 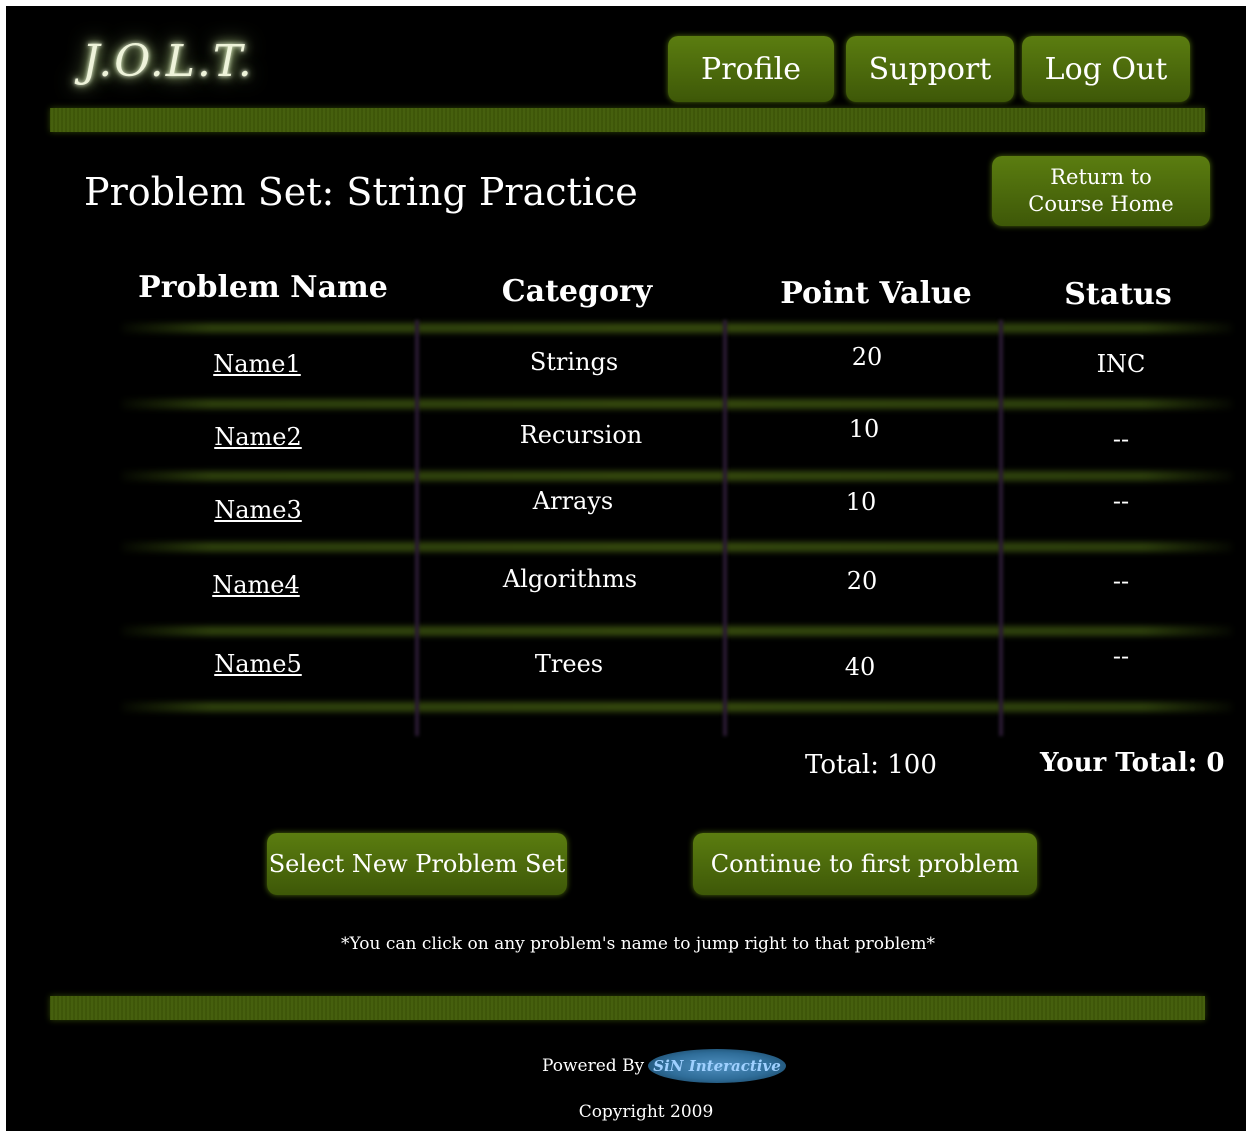 I want to click on sin-interactive-logo: SiN Interactive, so click(x=717, y=1066).